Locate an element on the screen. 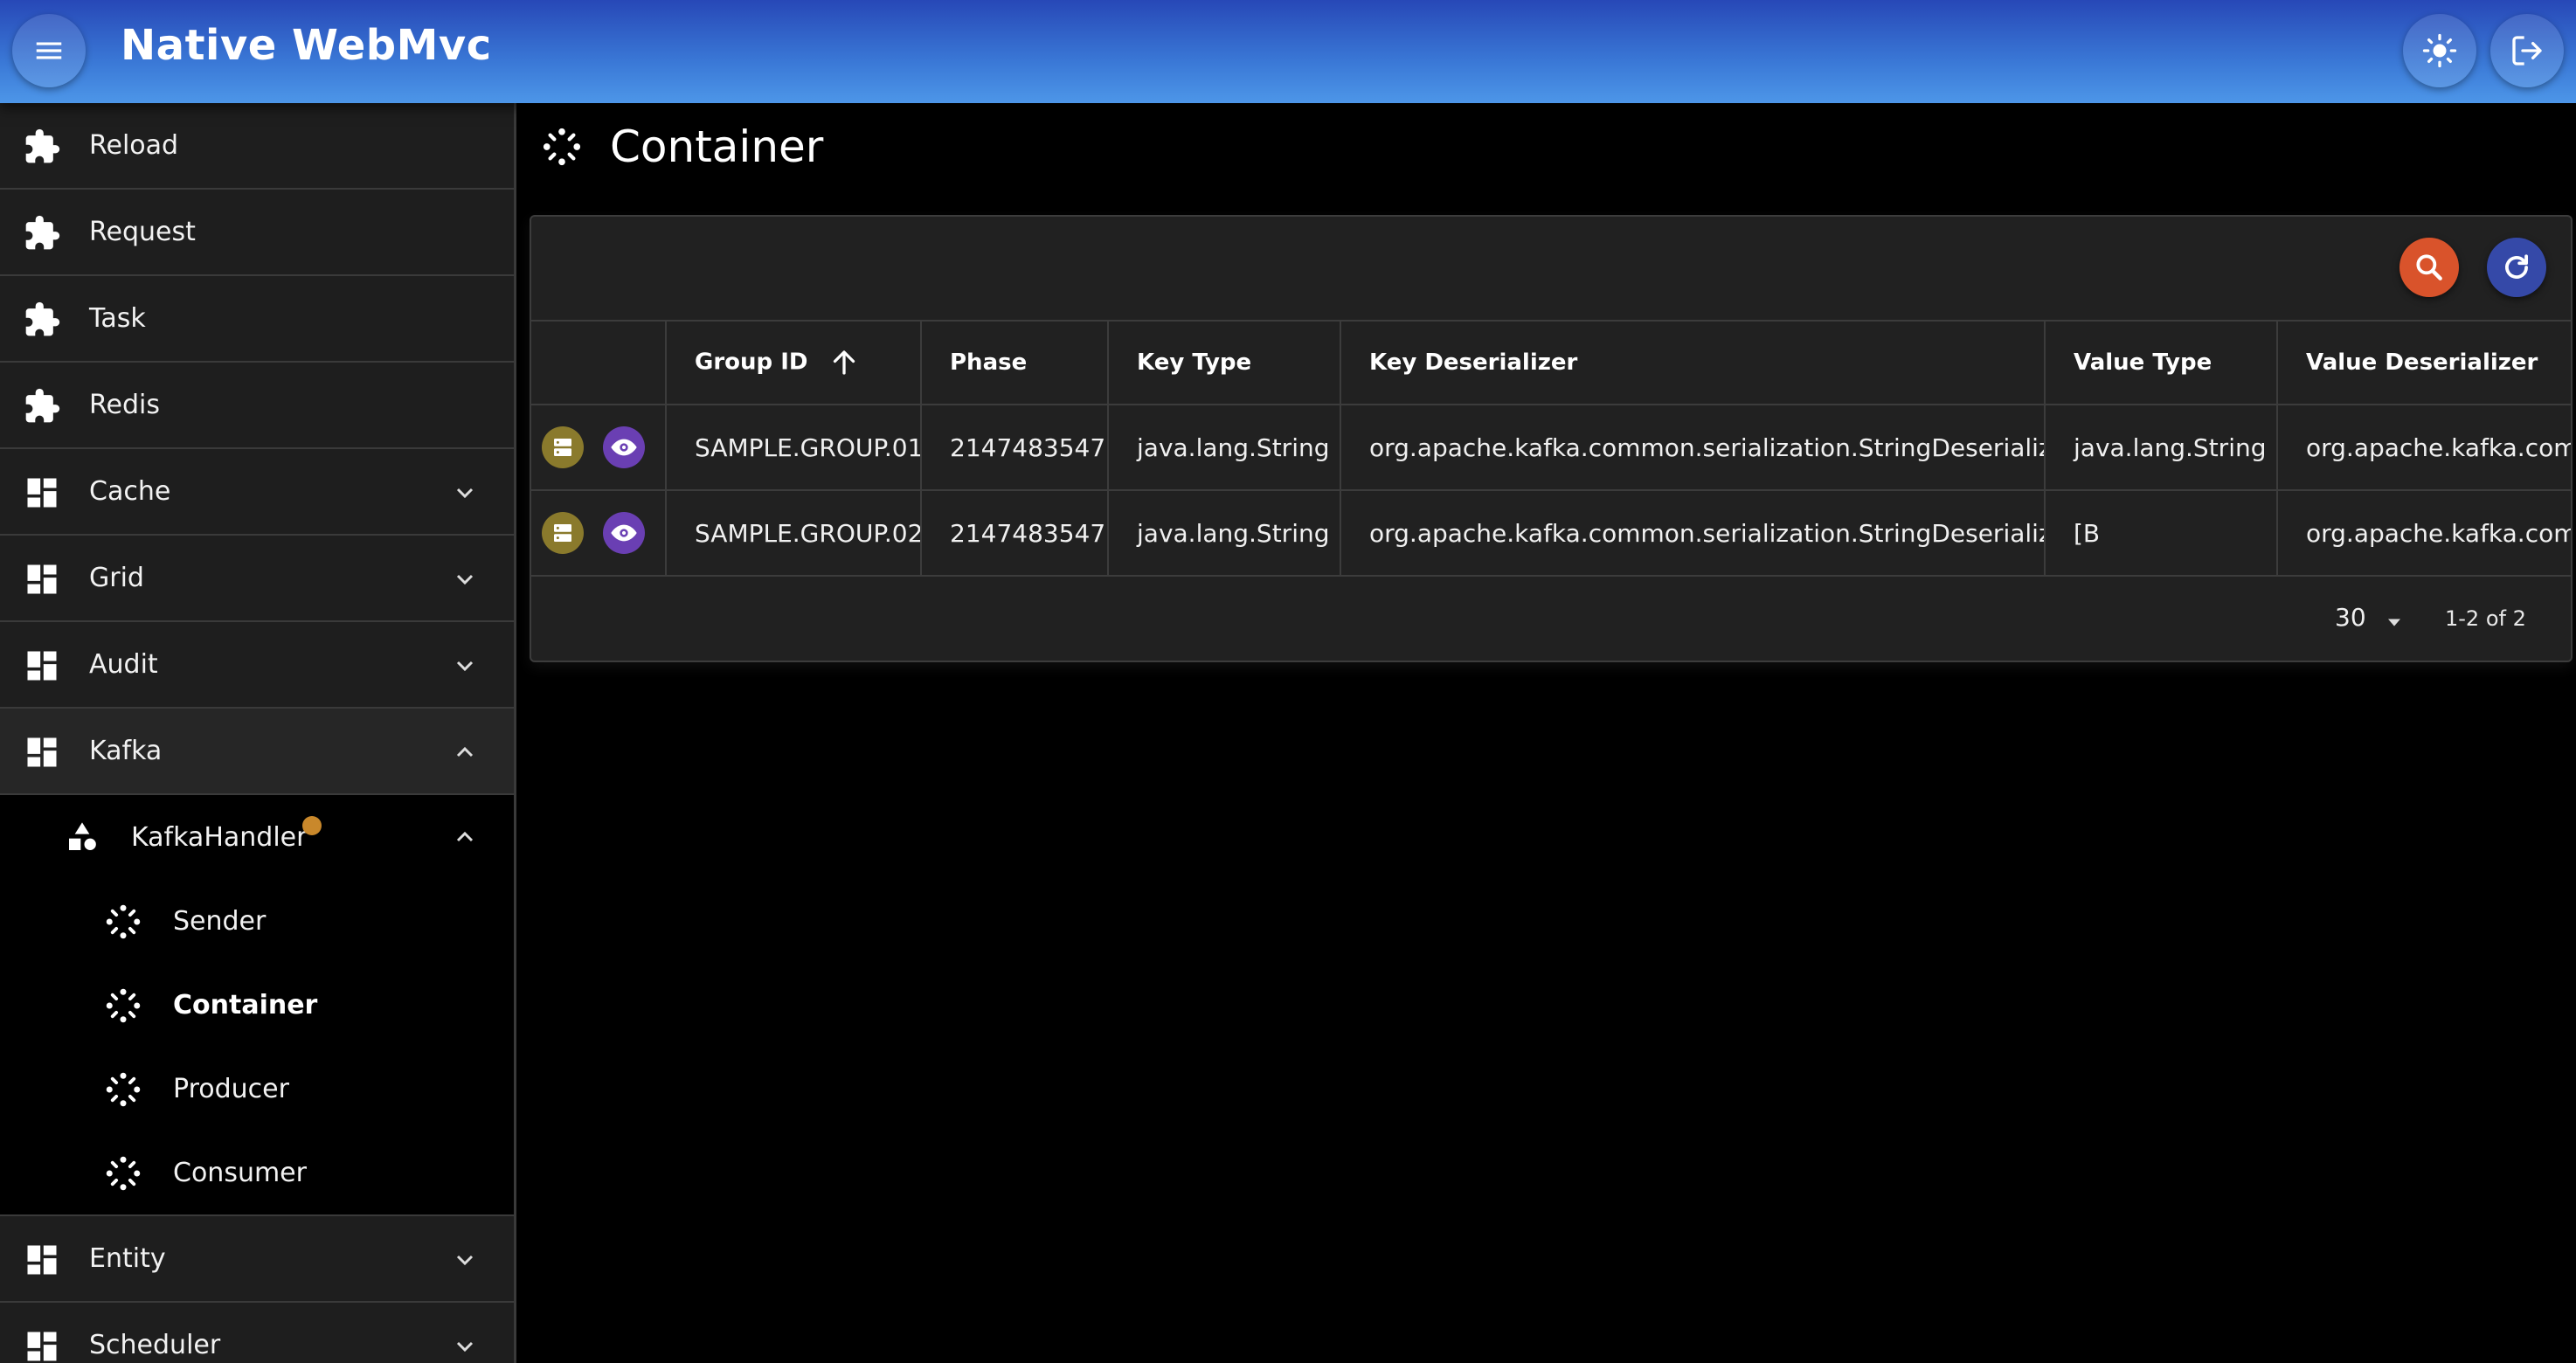 The image size is (2576, 1363). sidebar-item-task: Task is located at coordinates (257, 319).